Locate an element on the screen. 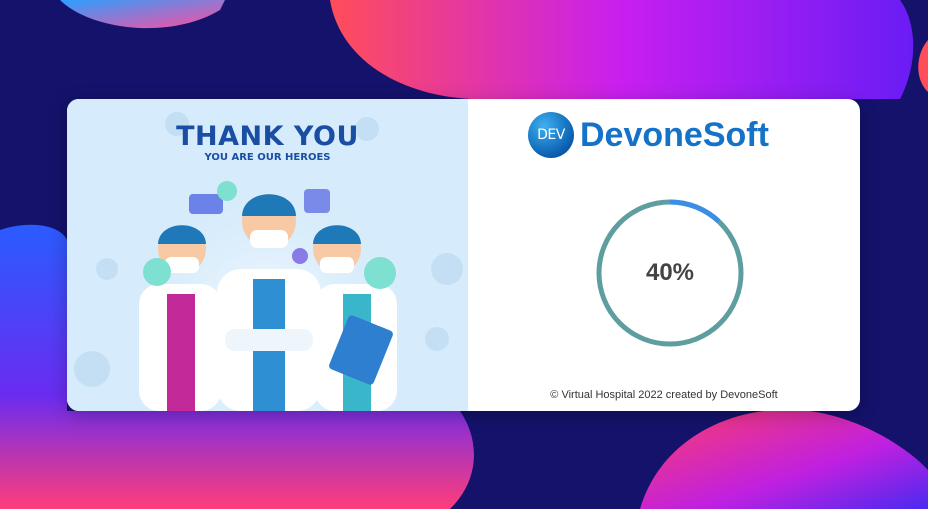 Image resolution: width=928 pixels, height=509 pixels. loading-progress-ring: 40% is located at coordinates (670, 273).